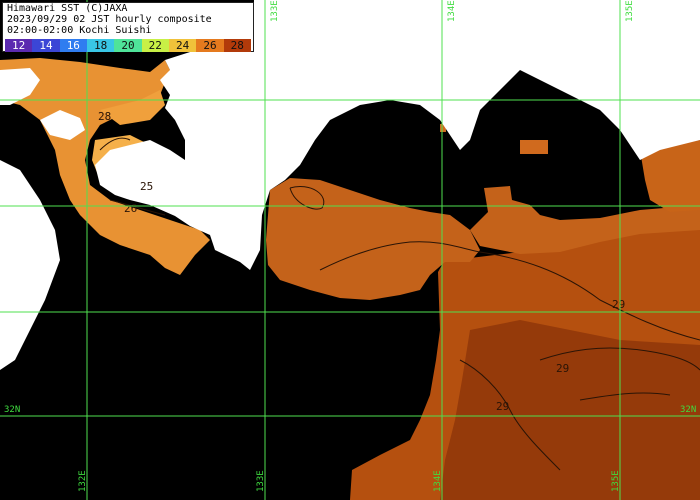  What do you see at coordinates (83, 481) in the screenshot?
I see `lon-label-132e-bottom: 132E` at bounding box center [83, 481].